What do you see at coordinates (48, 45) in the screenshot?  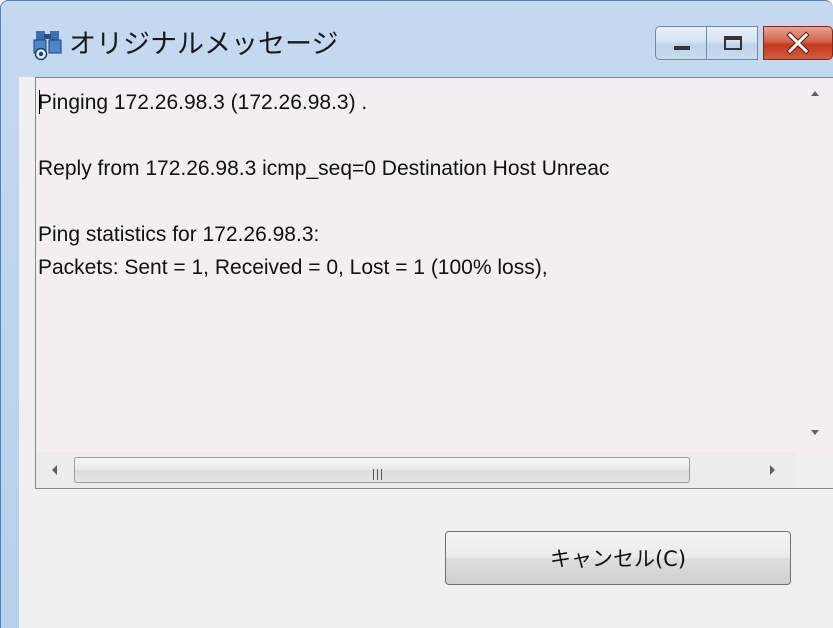 I see `binoculars-icon` at bounding box center [48, 45].